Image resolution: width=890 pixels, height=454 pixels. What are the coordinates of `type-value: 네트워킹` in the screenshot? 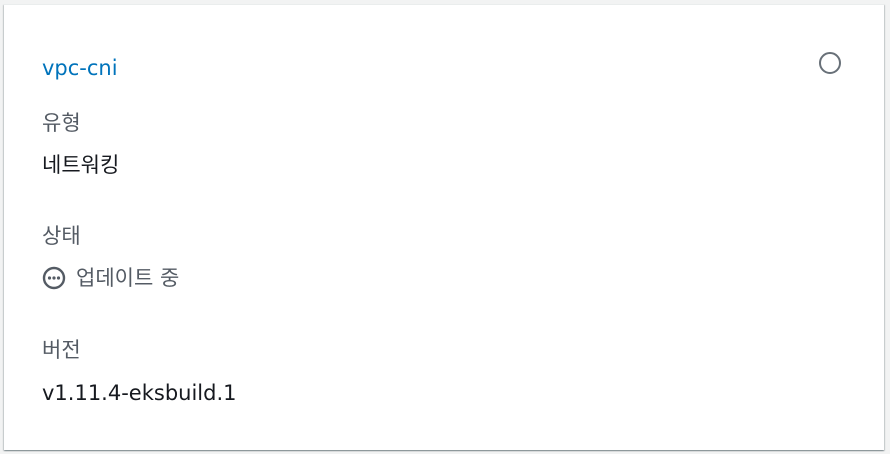 It's located at (81, 165).